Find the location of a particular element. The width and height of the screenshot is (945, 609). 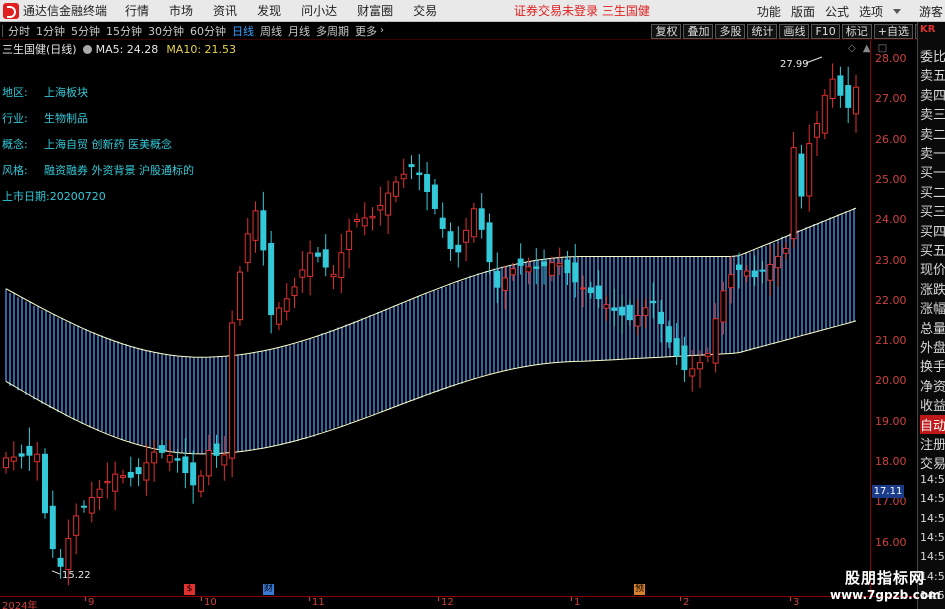

draw-line-button: 画线 is located at coordinates (794, 31).